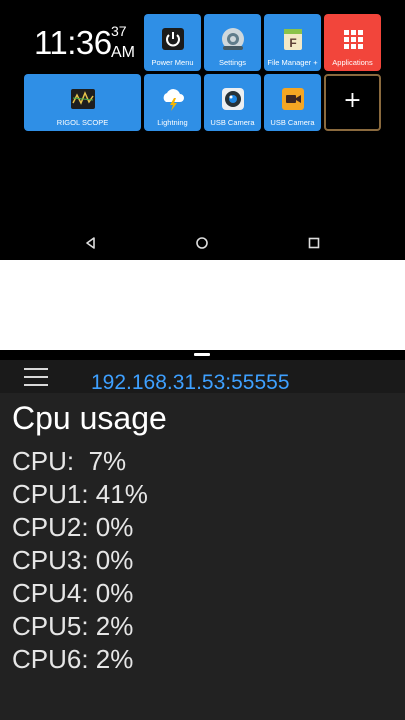 Image resolution: width=405 pixels, height=720 pixels. I want to click on tile-label: Settings, so click(232, 62).